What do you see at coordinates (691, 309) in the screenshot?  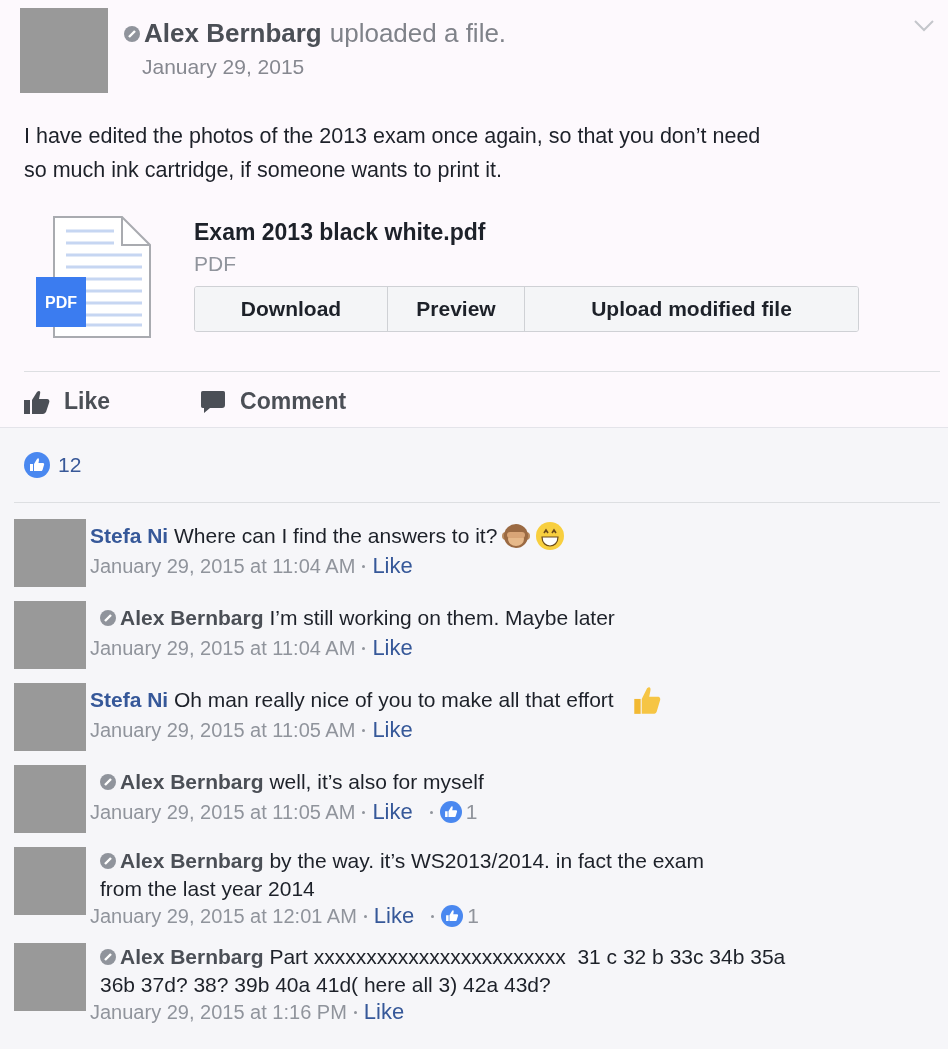 I see `file-action-button: Upload modified file` at bounding box center [691, 309].